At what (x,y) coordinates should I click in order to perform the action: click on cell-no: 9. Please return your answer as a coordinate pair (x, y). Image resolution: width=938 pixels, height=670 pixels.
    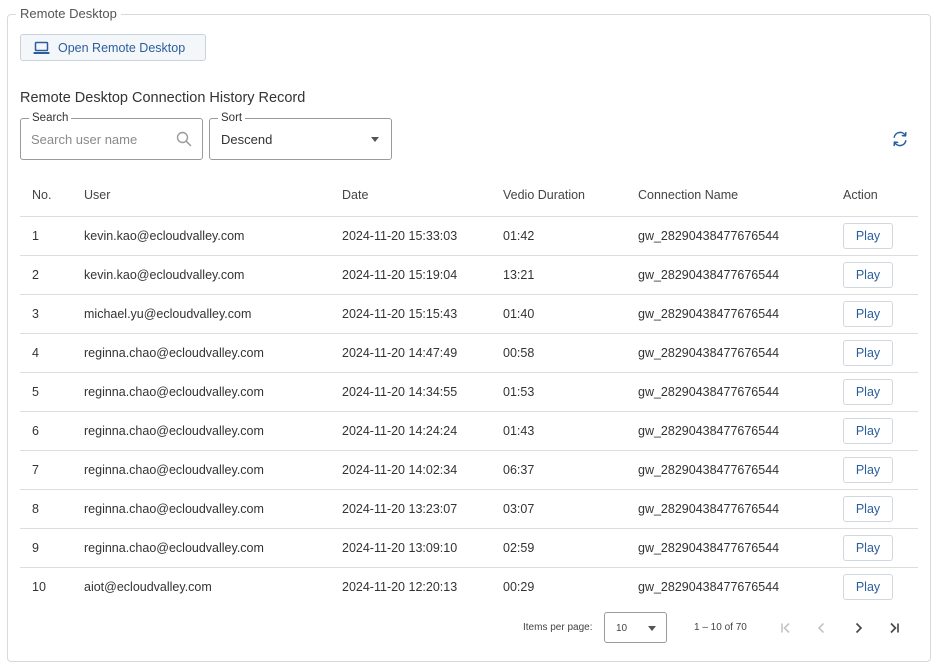
    Looking at the image, I should click on (52, 548).